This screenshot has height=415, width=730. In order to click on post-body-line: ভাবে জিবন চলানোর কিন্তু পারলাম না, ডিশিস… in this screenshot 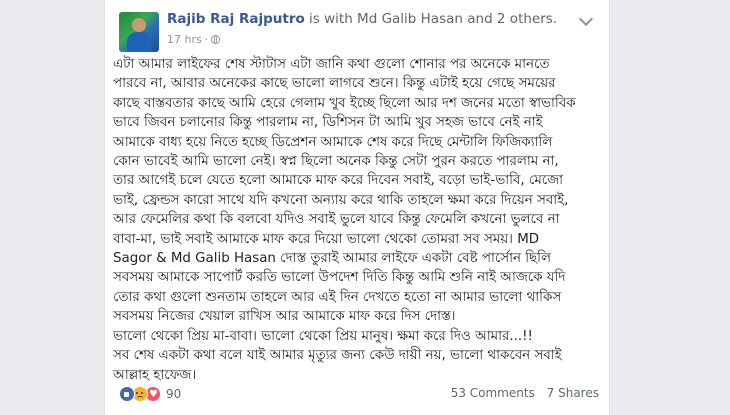, I will do `click(328, 123)`.